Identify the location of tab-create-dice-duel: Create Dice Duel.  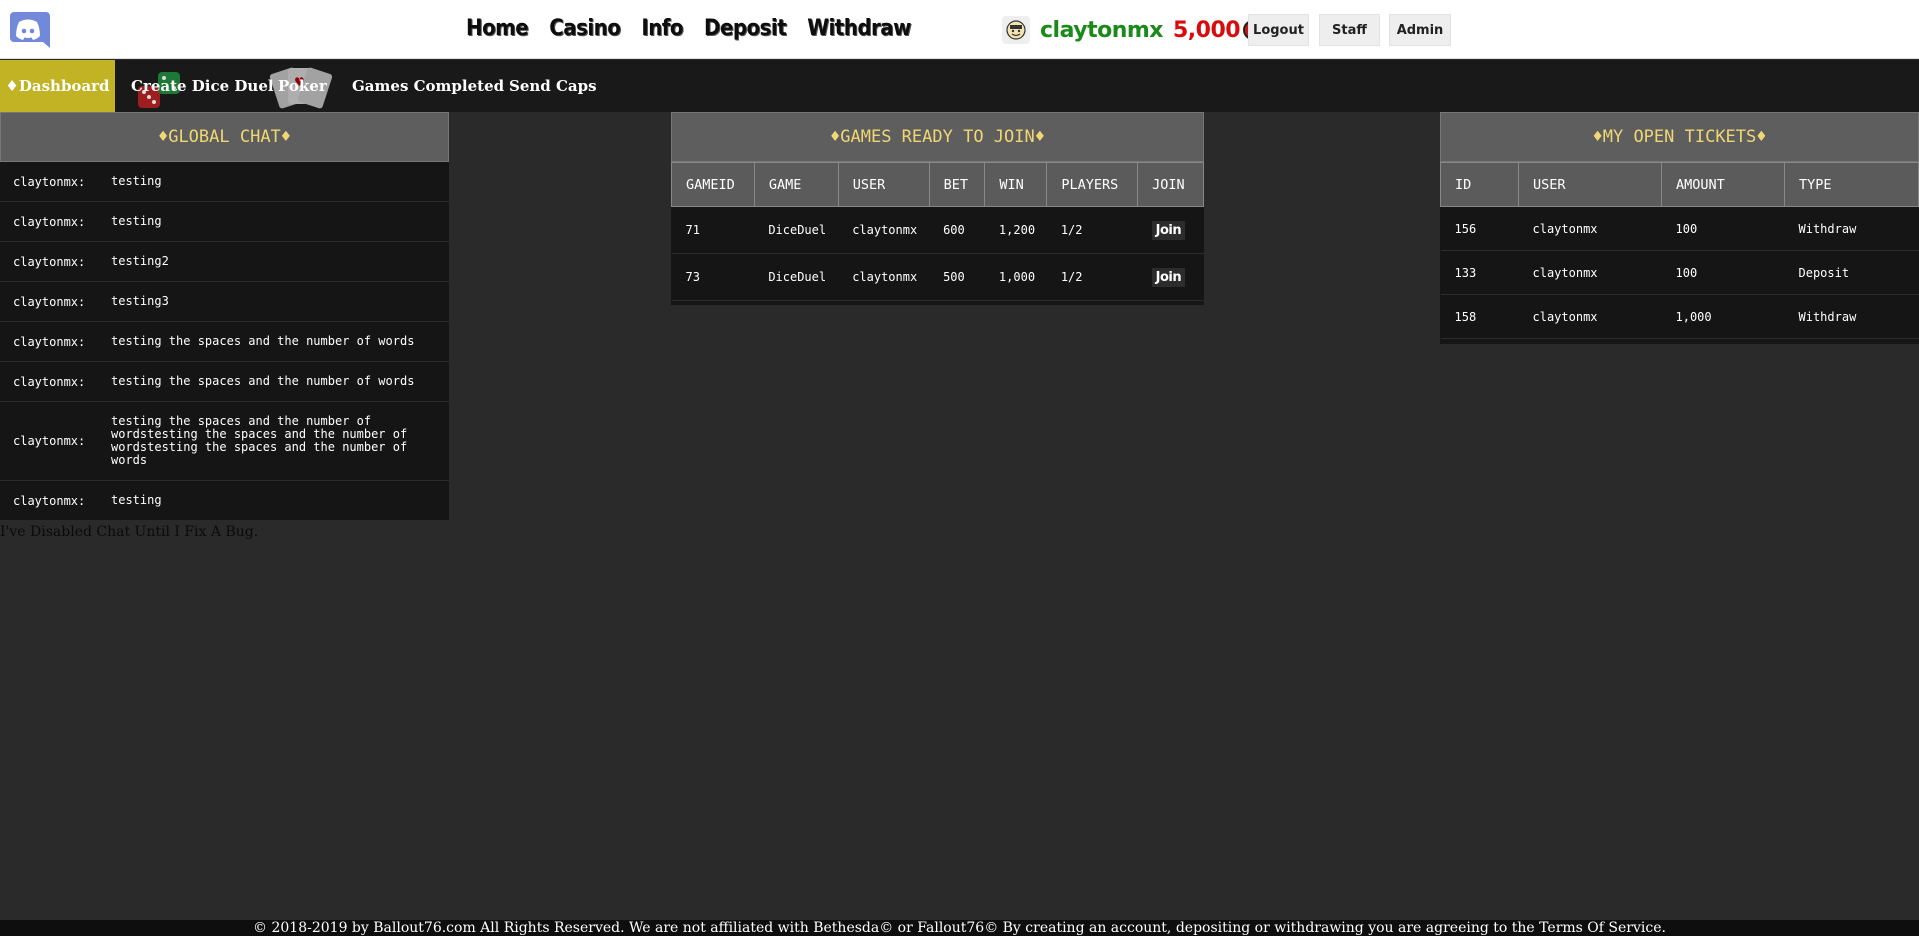
(202, 86).